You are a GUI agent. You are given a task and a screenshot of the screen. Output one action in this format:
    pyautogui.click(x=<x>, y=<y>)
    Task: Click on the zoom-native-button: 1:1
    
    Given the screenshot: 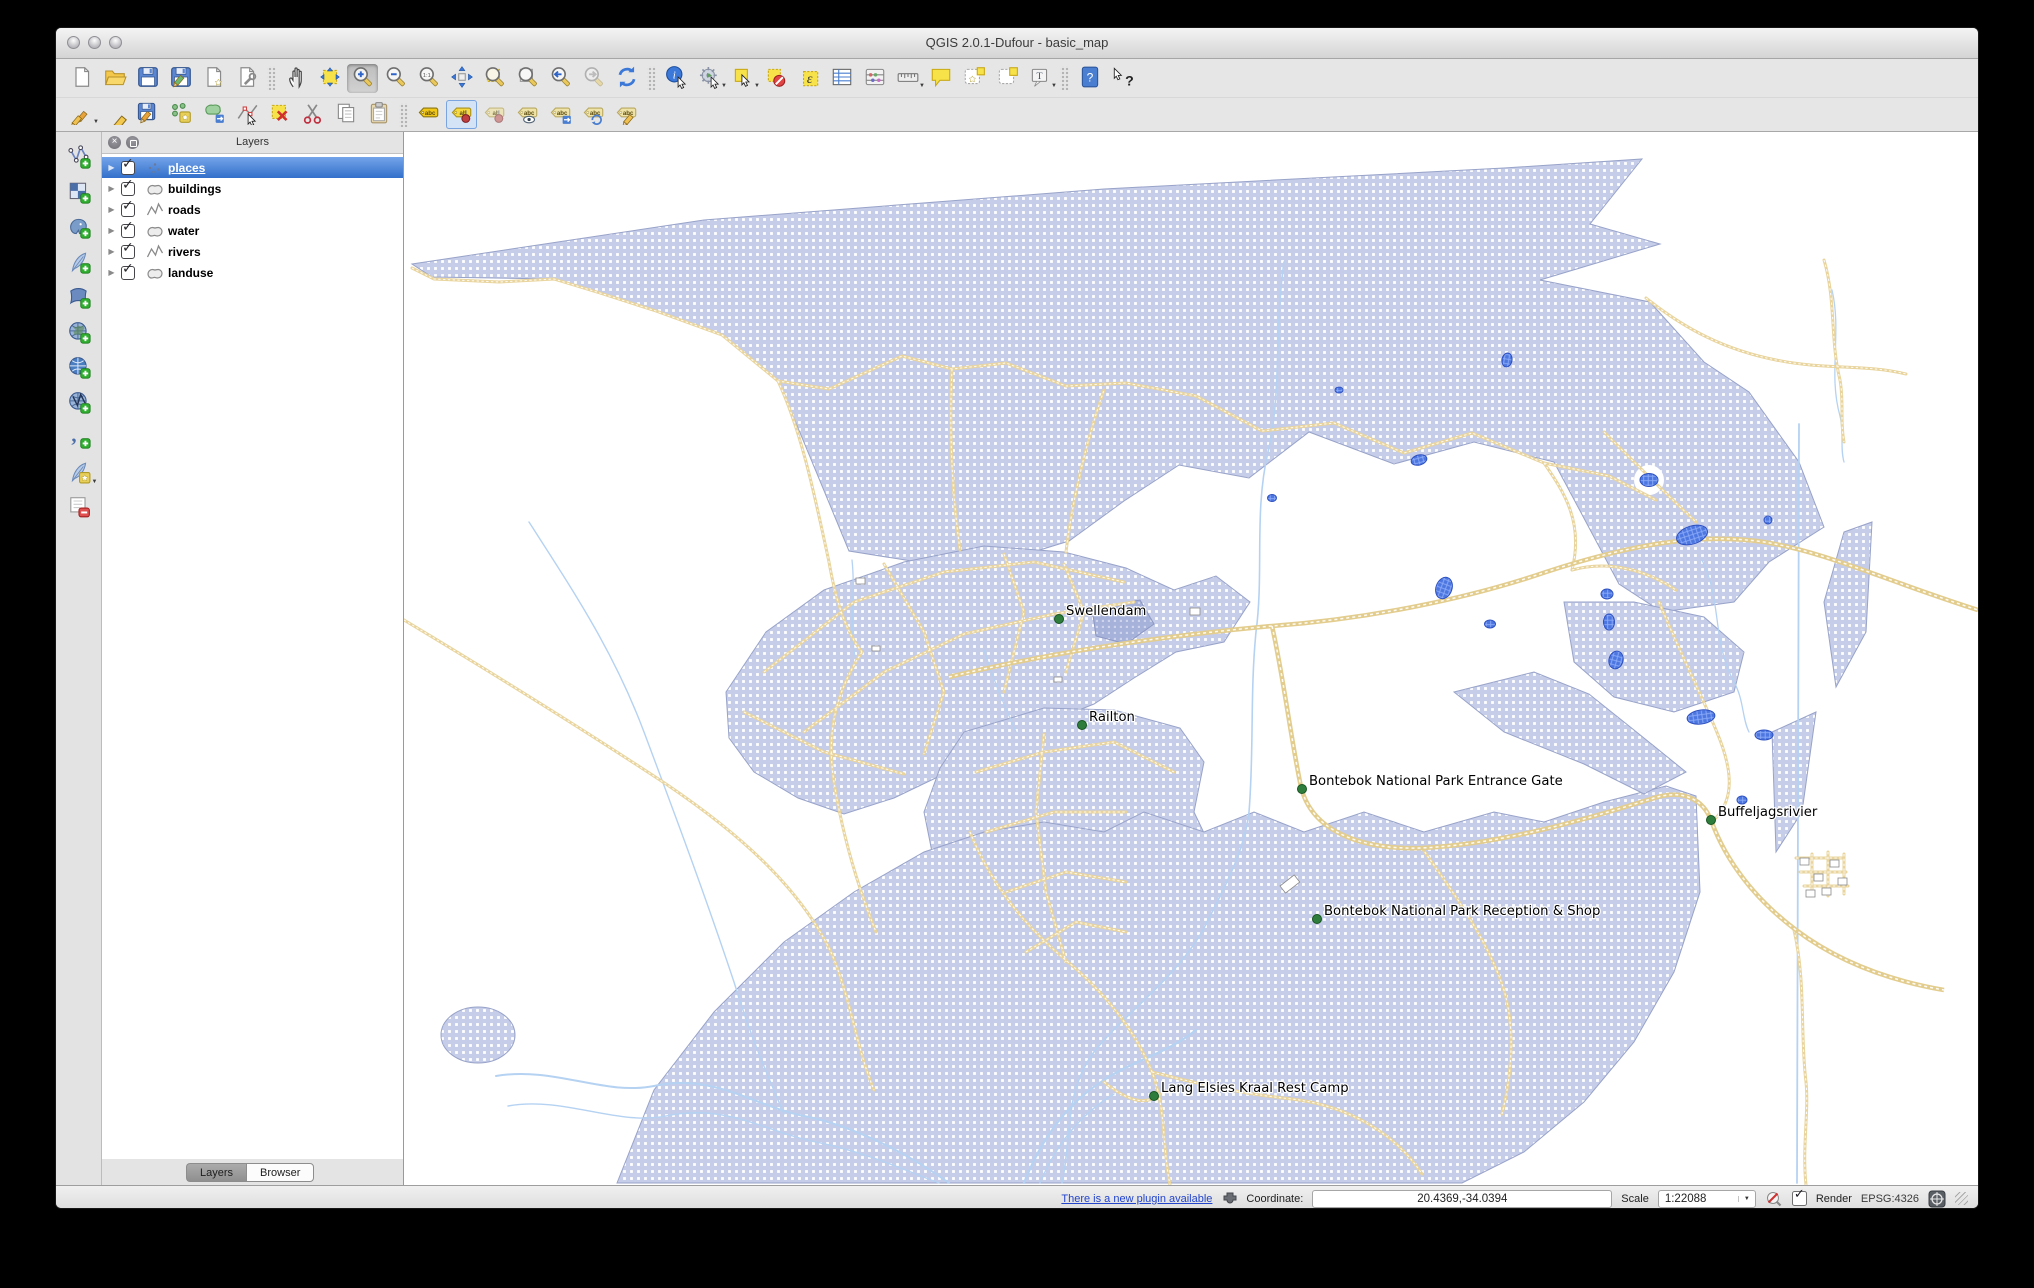 What is the action you would take?
    pyautogui.click(x=428, y=78)
    